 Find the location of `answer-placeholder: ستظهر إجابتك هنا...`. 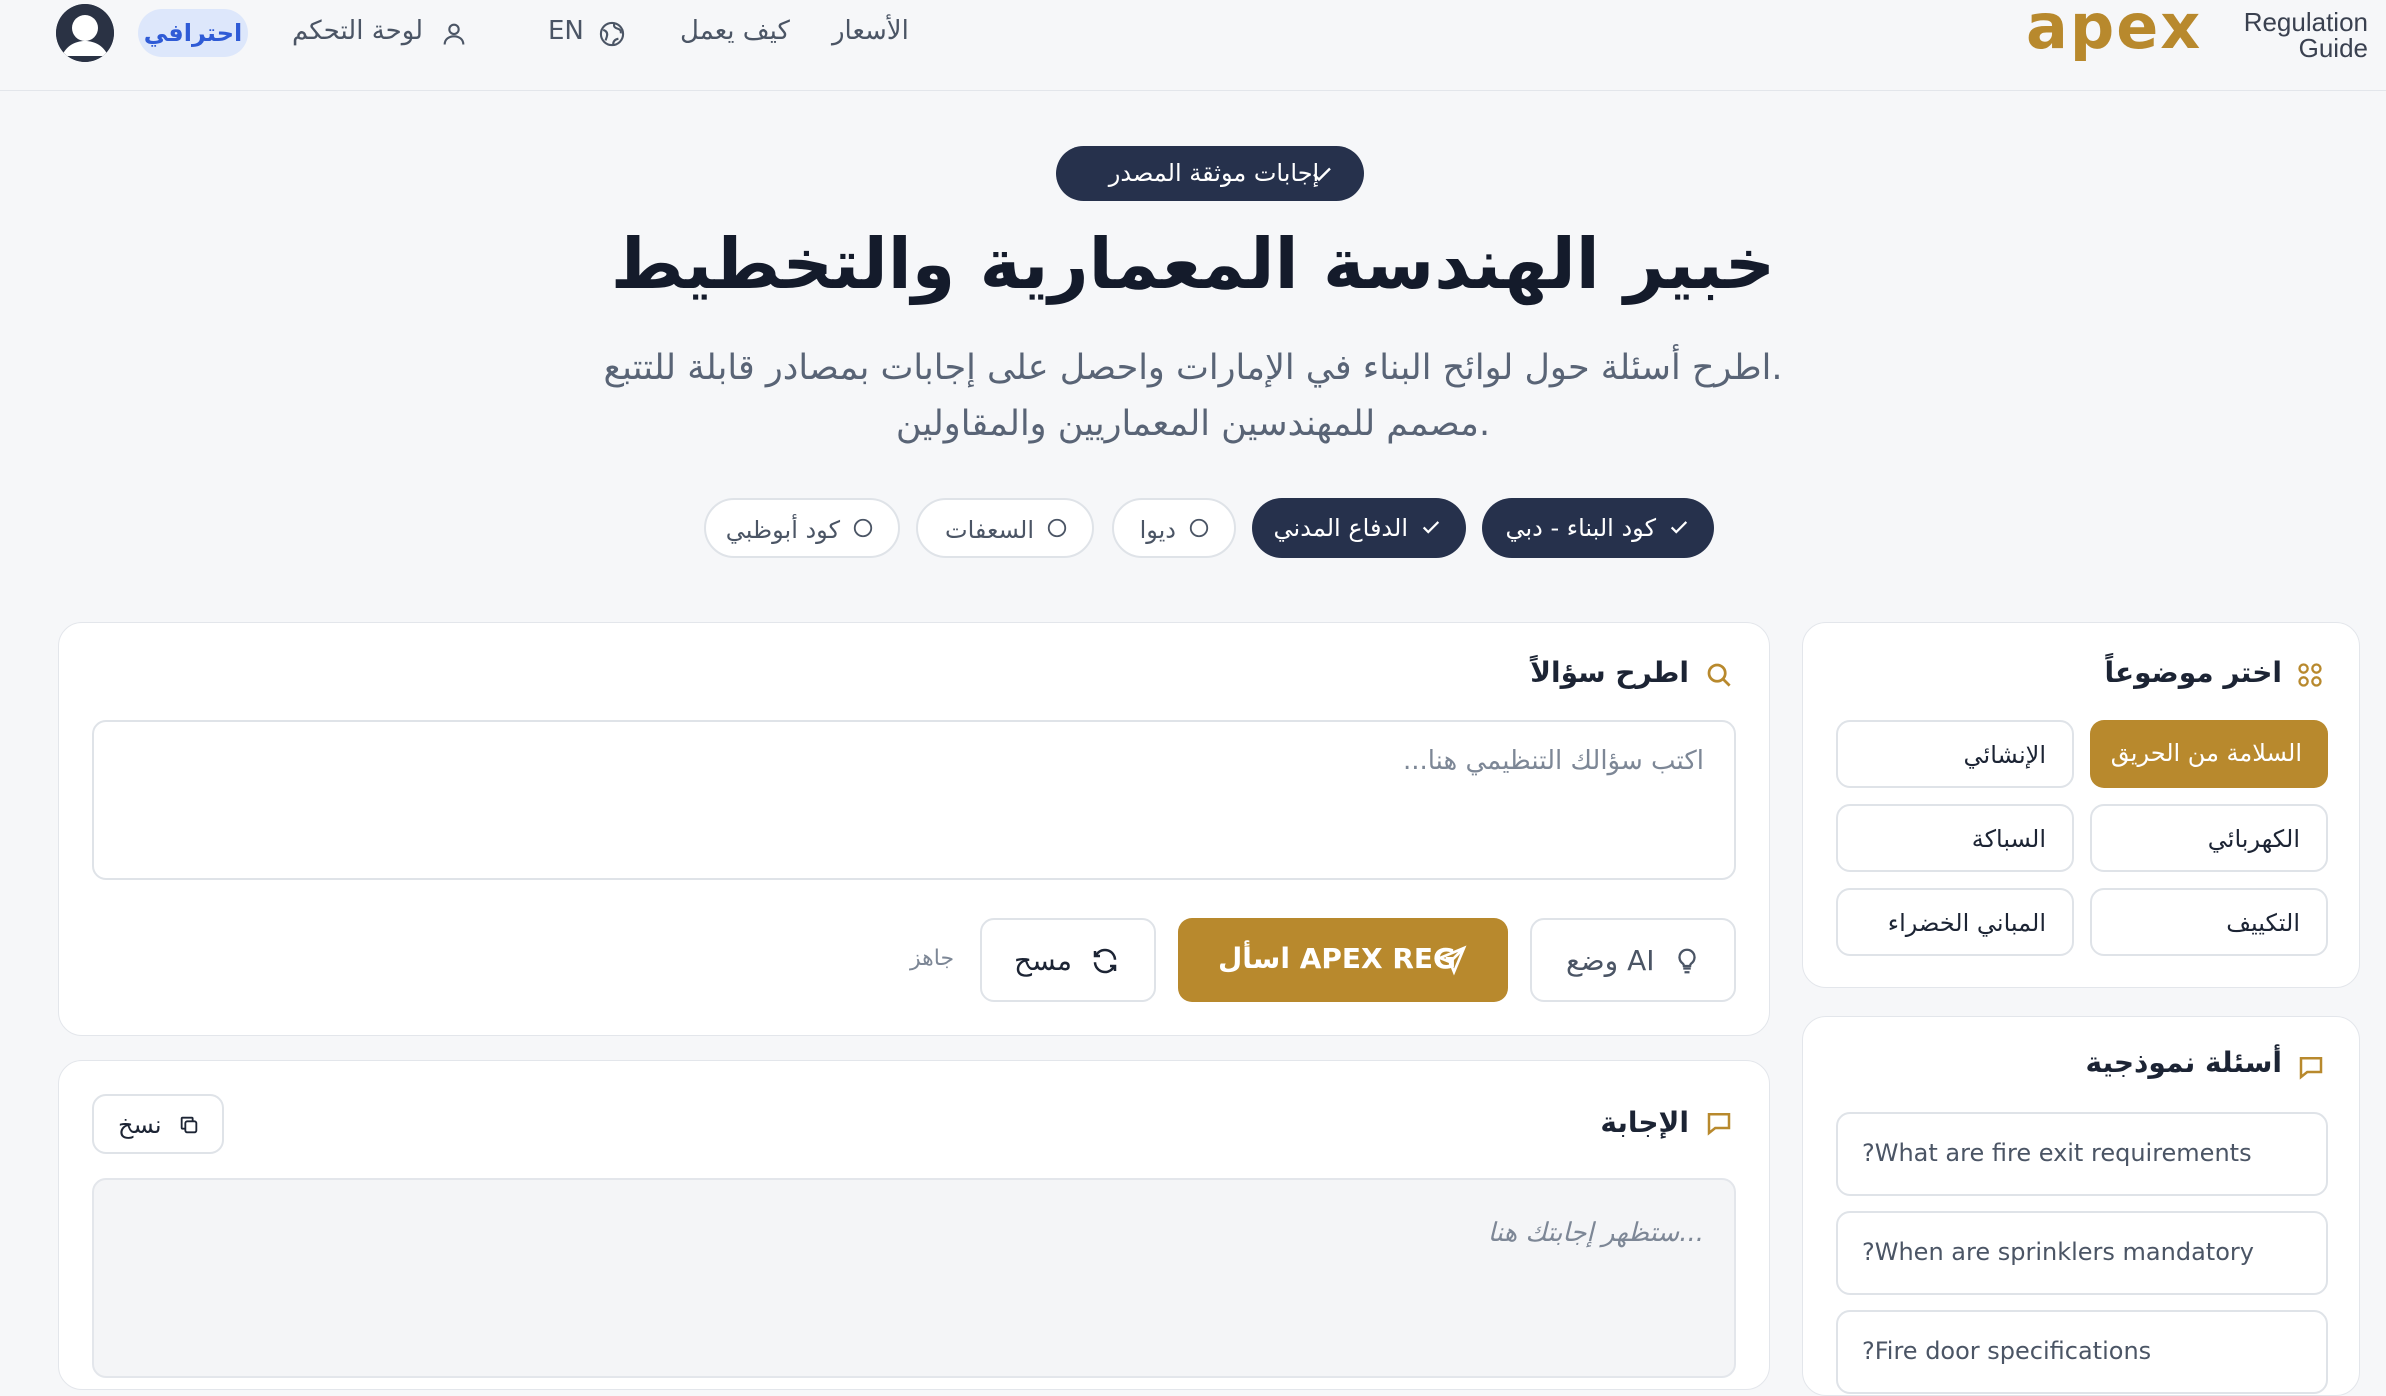

answer-placeholder: ستظهر إجابتك هنا... is located at coordinates (1595, 1233).